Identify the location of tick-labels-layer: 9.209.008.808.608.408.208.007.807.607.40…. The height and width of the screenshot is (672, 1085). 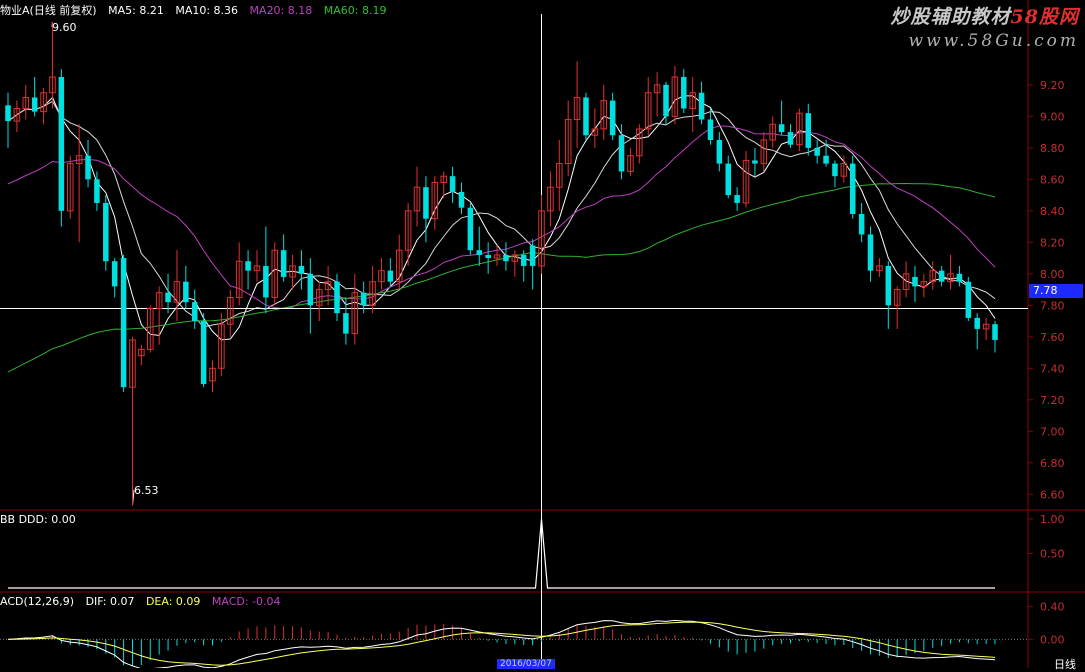
(1046, 363).